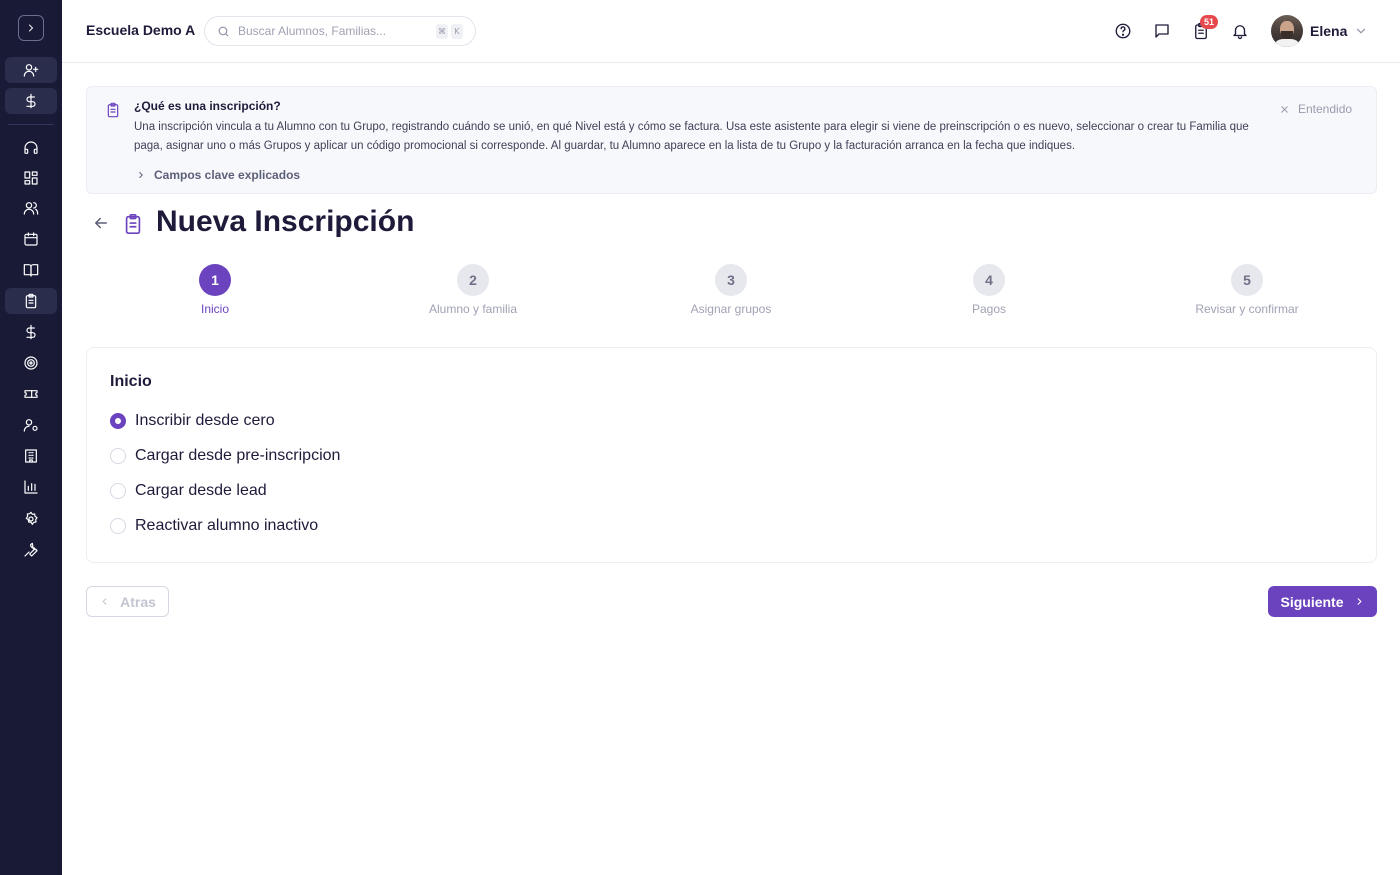  I want to click on help-icon, so click(1123, 31).